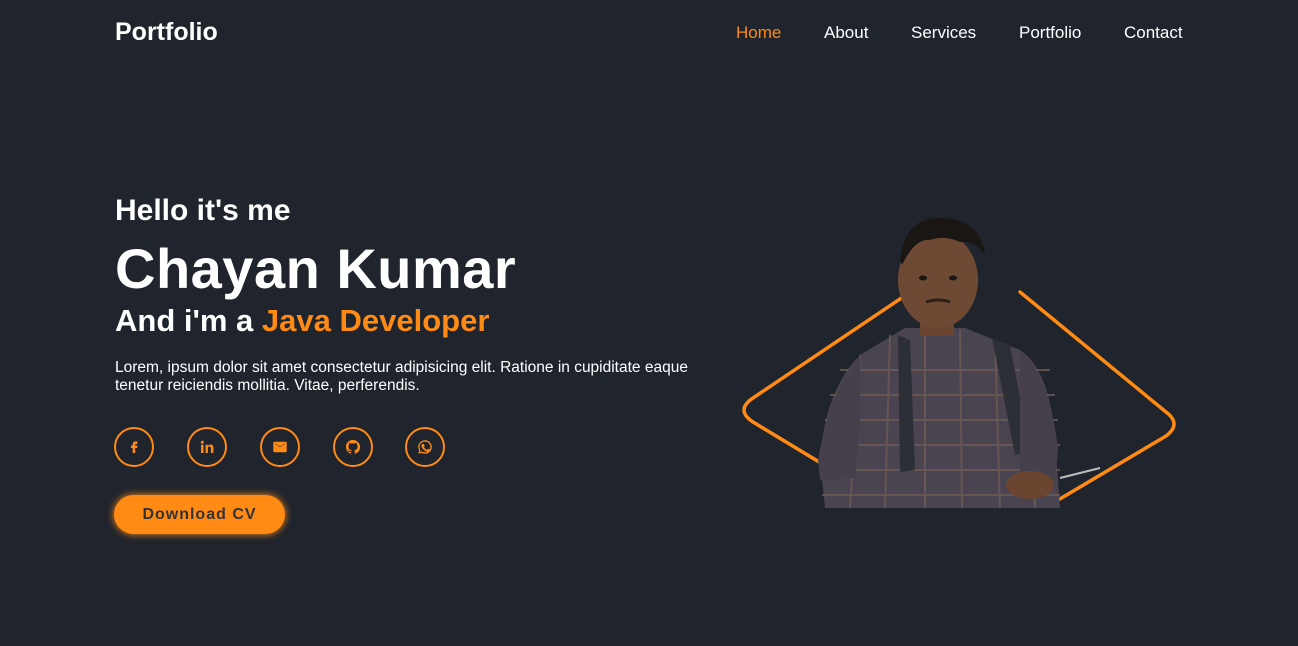  I want to click on email-icon, so click(280, 447).